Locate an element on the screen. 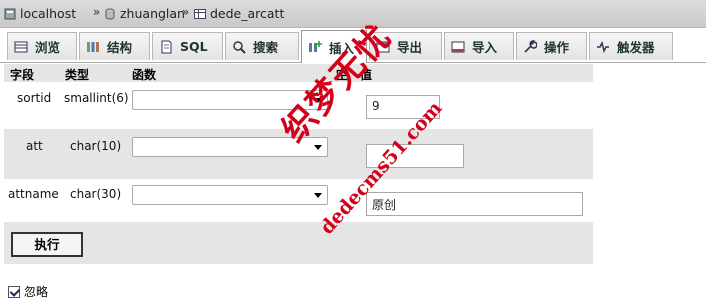 Image resolution: width=706 pixels, height=300 pixels. field-type: char(30) is located at coordinates (96, 194).